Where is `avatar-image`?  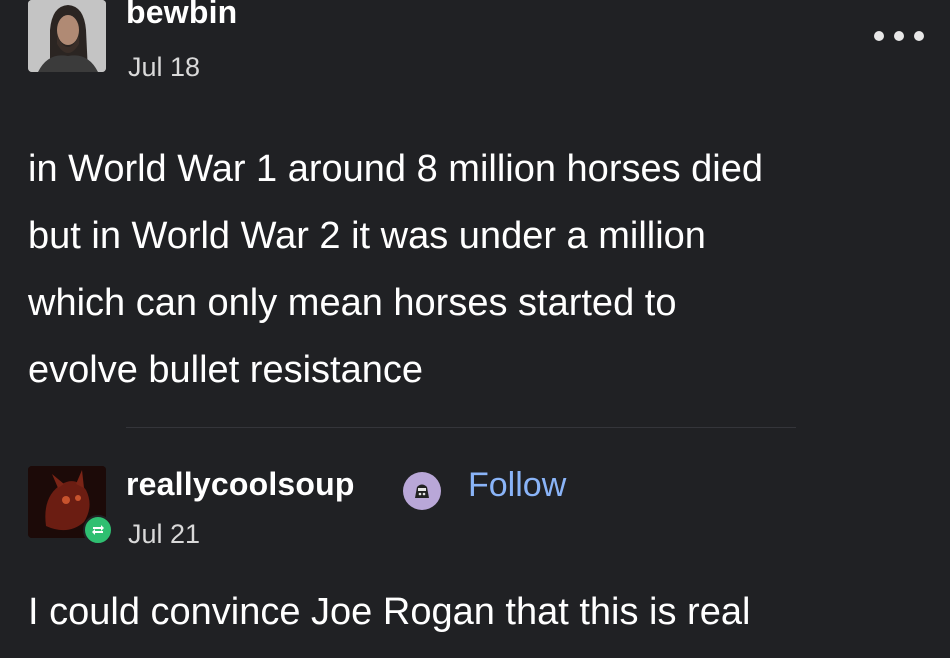
avatar-image is located at coordinates (67, 36).